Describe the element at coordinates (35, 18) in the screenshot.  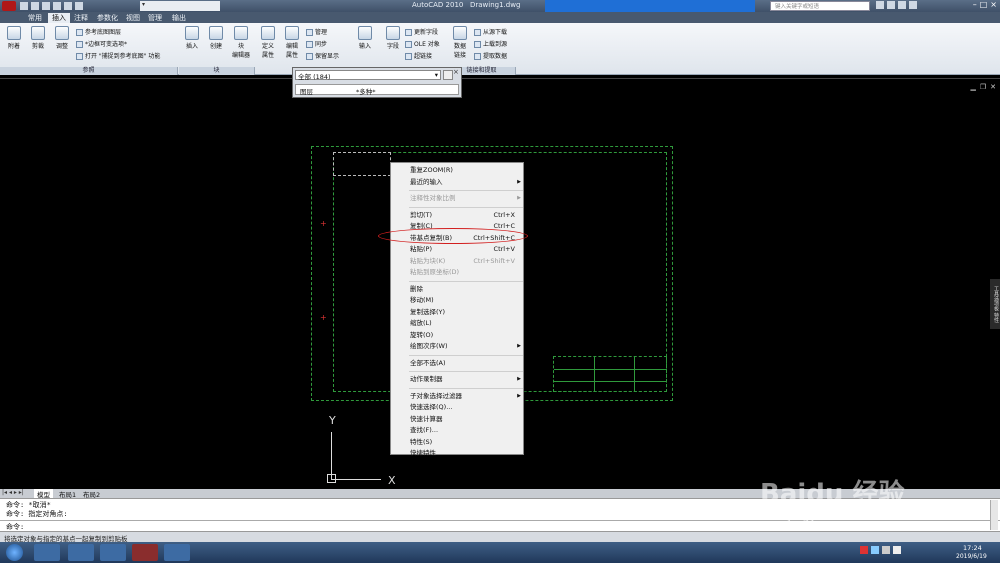
I see `tab-home: 常用` at that location.